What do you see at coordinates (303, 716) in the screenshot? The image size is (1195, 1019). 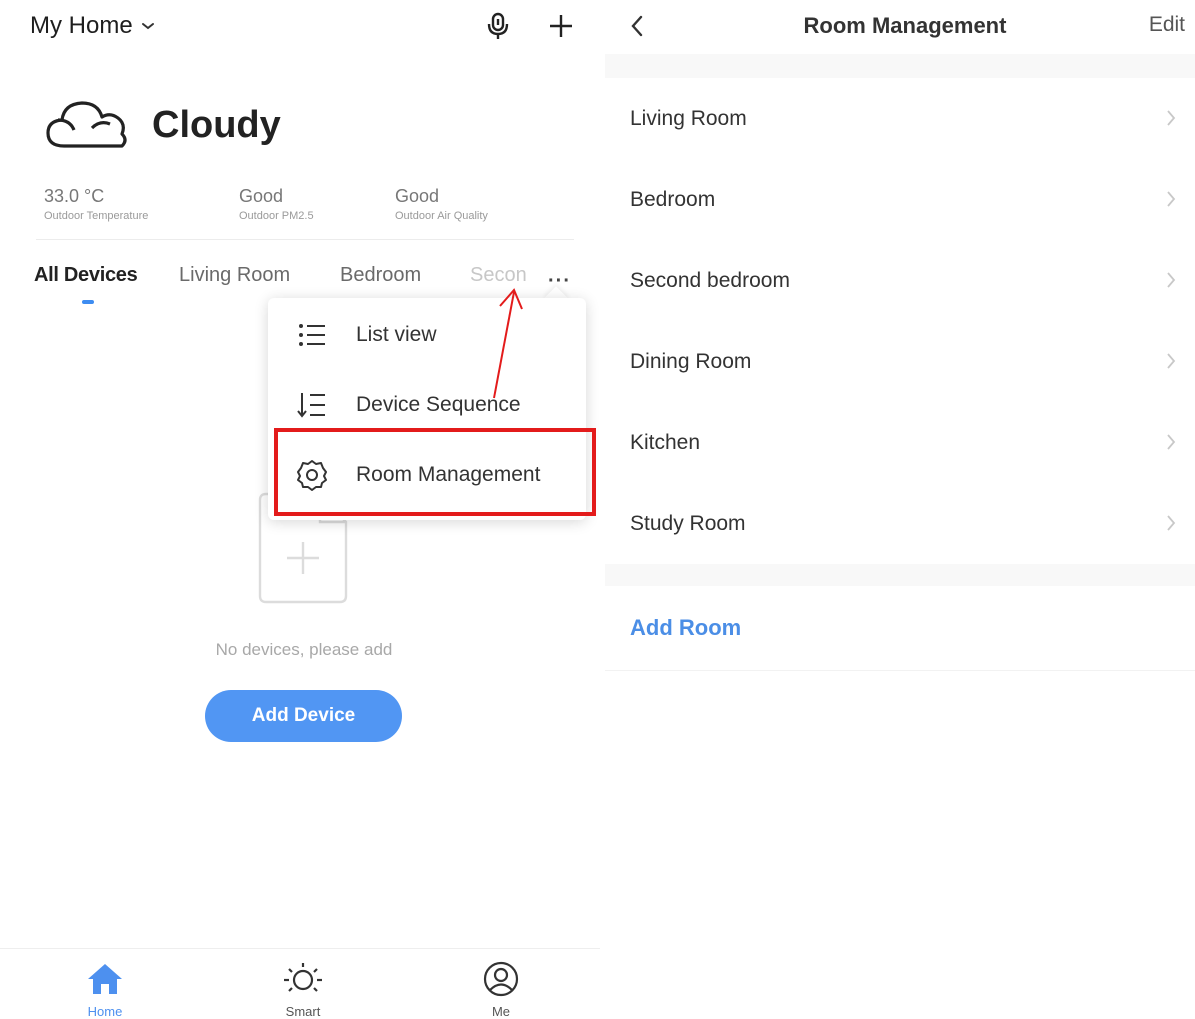 I see `add-device-button: Add Device` at bounding box center [303, 716].